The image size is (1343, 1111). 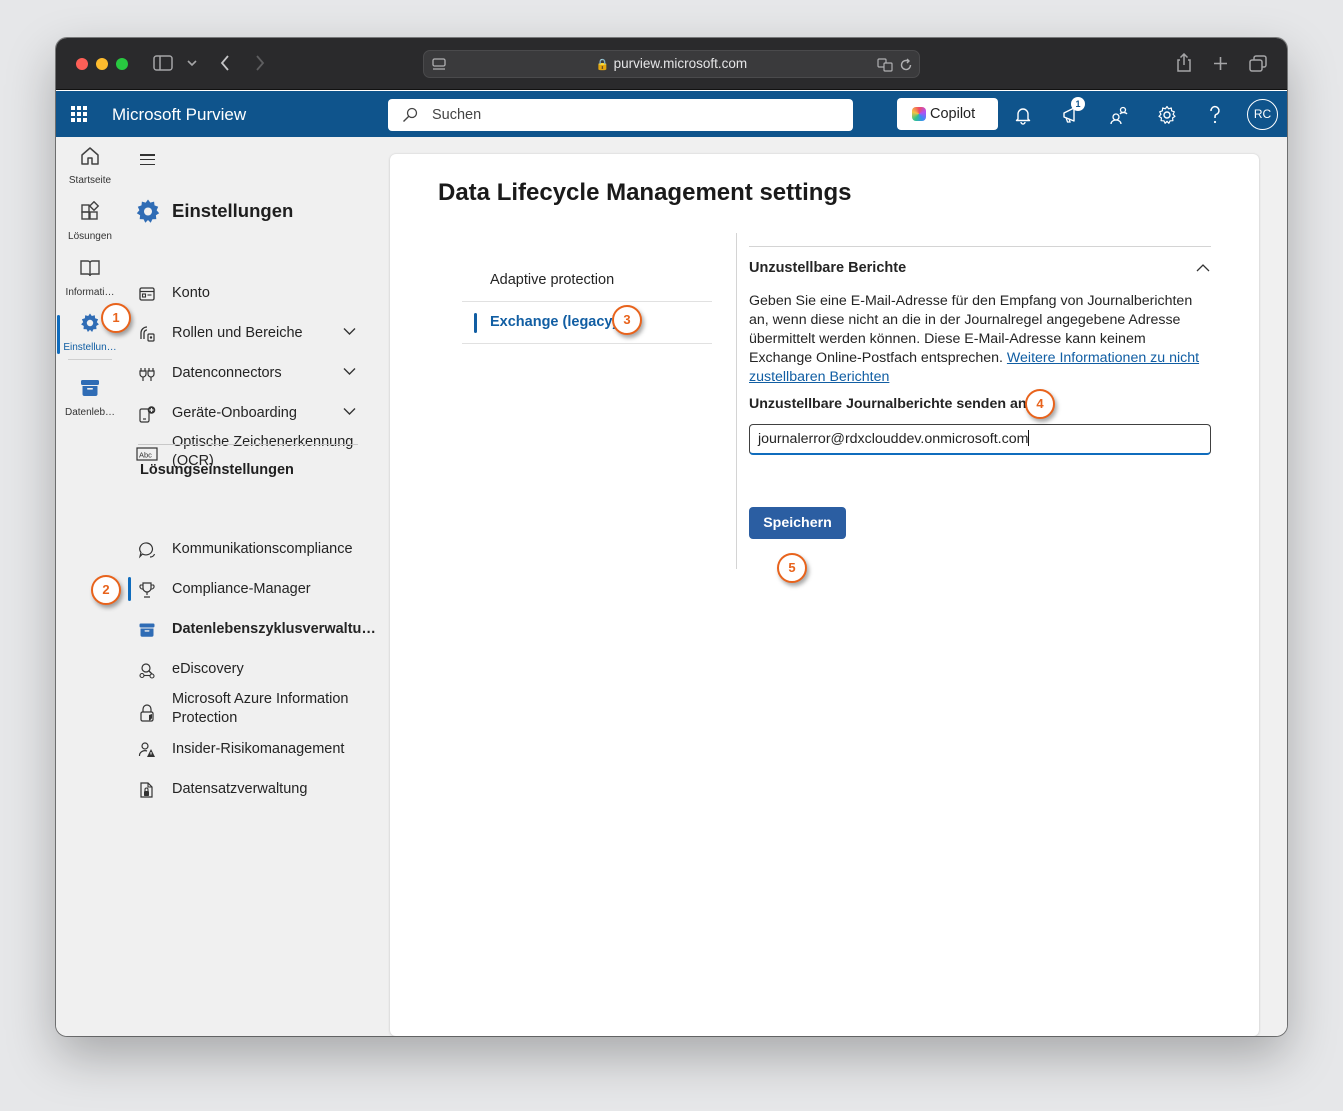 I want to click on section-rule, so click(x=980, y=246).